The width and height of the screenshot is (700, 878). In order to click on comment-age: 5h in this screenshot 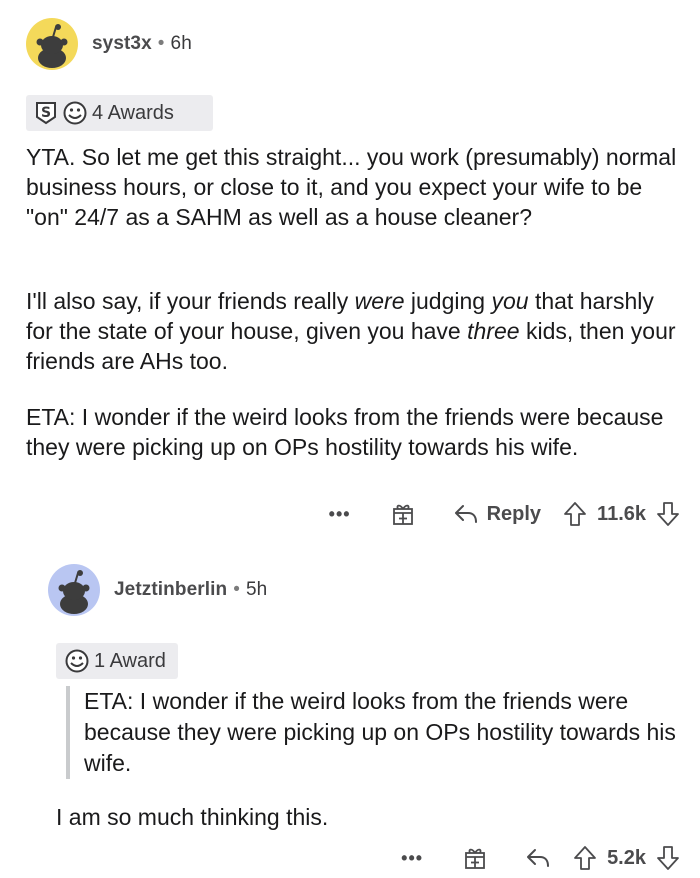, I will do `click(256, 589)`.